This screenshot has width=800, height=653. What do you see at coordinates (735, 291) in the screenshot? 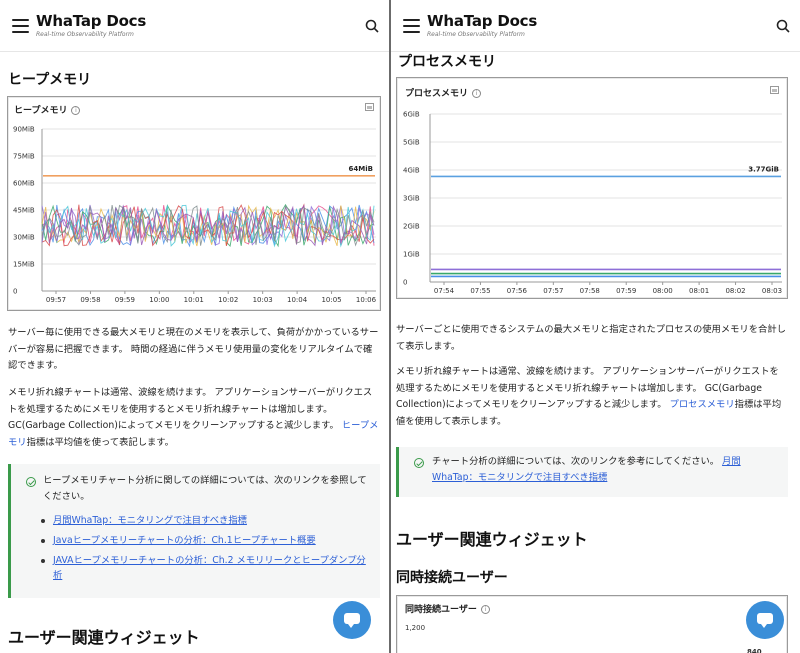
I see `x-tick-label: 08:02` at bounding box center [735, 291].